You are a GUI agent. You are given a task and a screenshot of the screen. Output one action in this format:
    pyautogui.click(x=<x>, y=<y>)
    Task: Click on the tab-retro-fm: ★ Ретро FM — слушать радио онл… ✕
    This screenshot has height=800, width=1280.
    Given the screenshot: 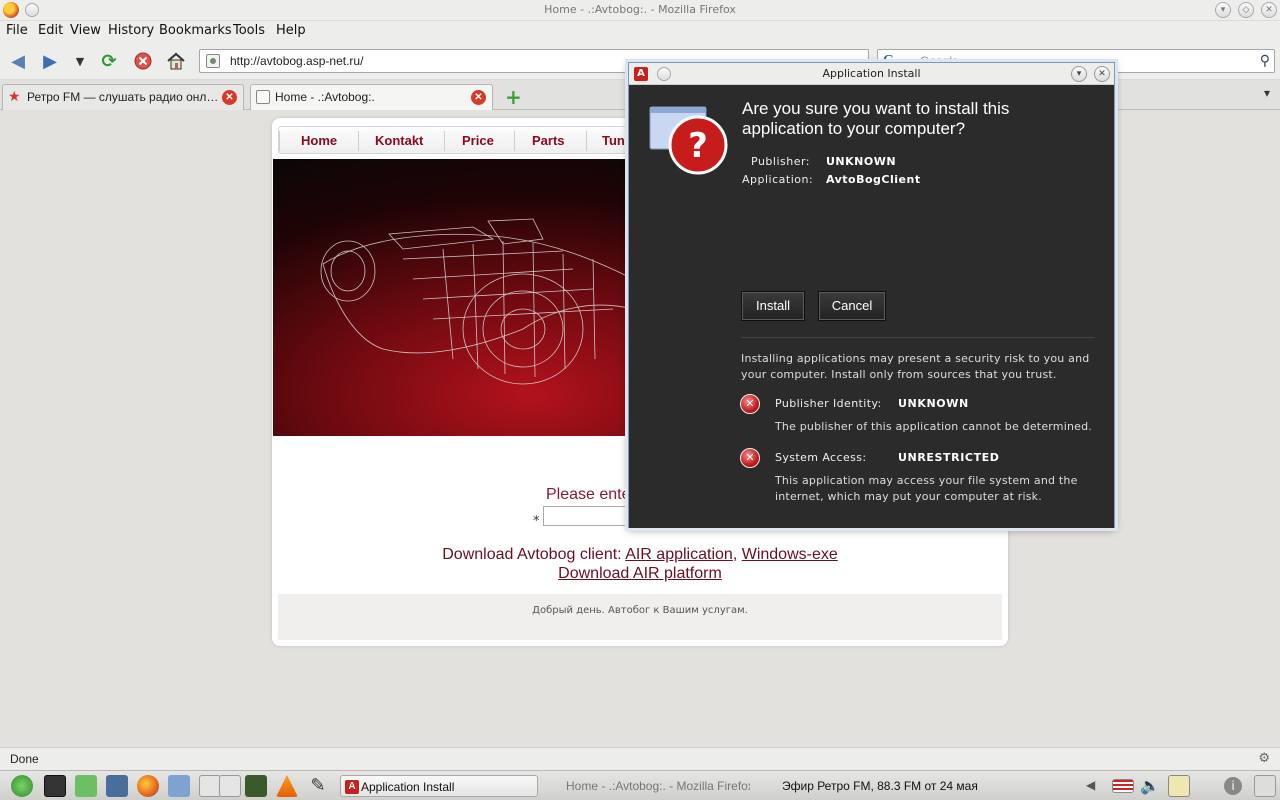 What is the action you would take?
    pyautogui.click(x=123, y=97)
    